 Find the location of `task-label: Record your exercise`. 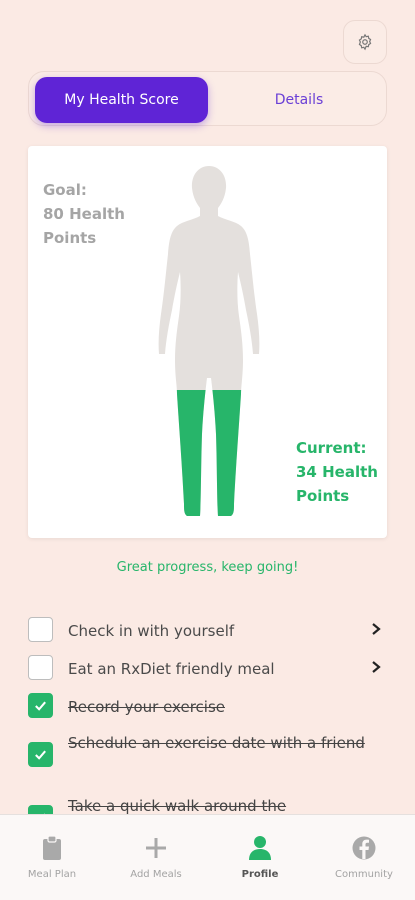

task-label: Record your exercise is located at coordinates (146, 707).